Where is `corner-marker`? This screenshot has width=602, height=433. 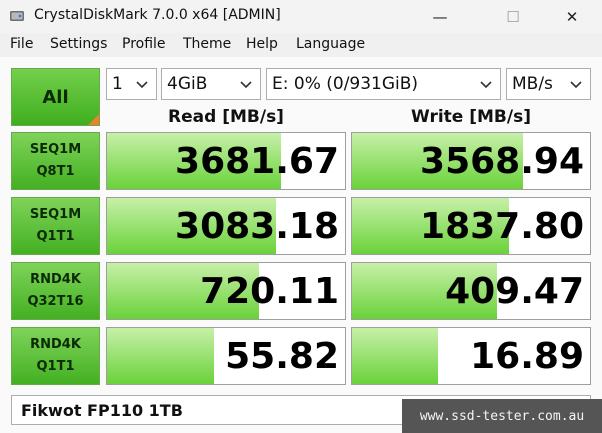 corner-marker is located at coordinates (93, 119).